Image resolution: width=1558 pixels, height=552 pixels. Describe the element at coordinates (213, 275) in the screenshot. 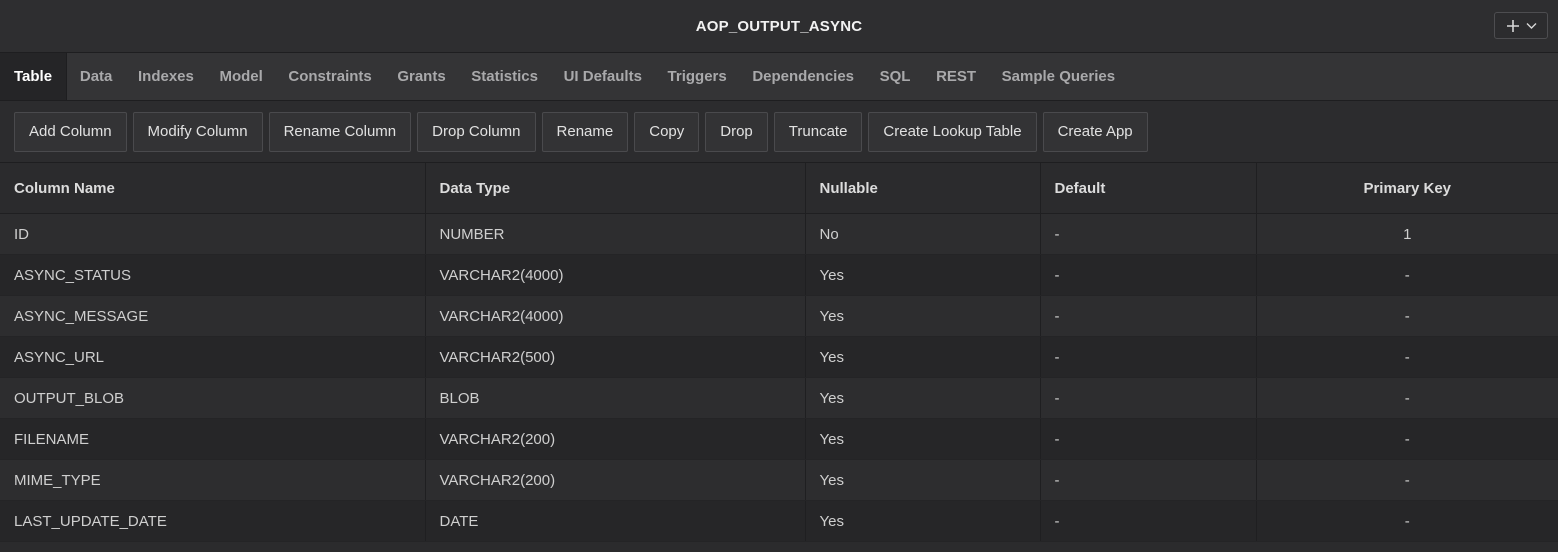

I see `cell-column-name: ASYNC_STATUS` at that location.